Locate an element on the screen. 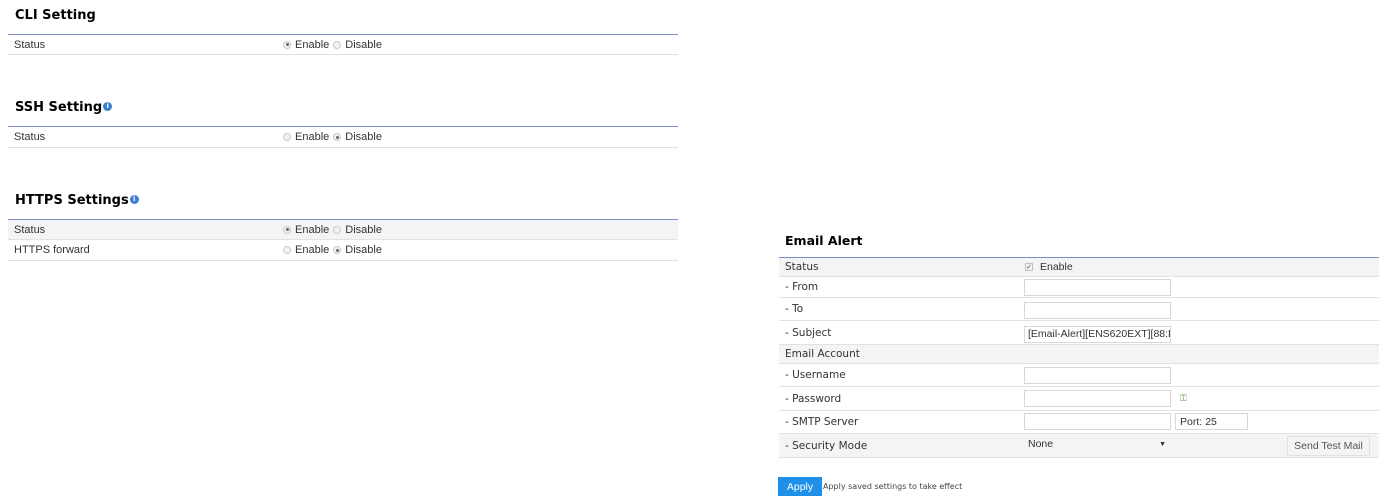  email-from-input is located at coordinates (1097, 287).